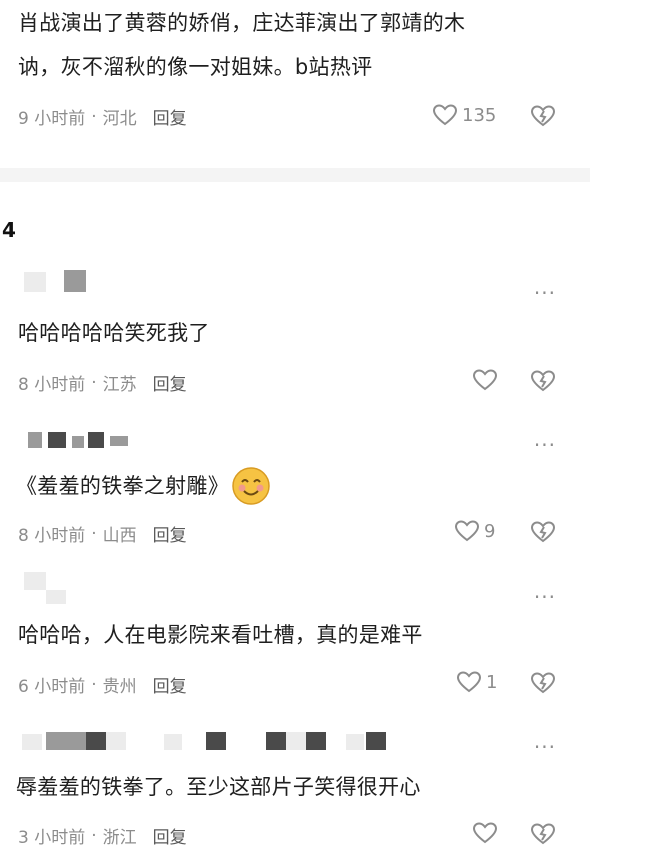  What do you see at coordinates (122, 486) in the screenshot?
I see `comment-text: 《羞羞的铁拳之射雕》` at bounding box center [122, 486].